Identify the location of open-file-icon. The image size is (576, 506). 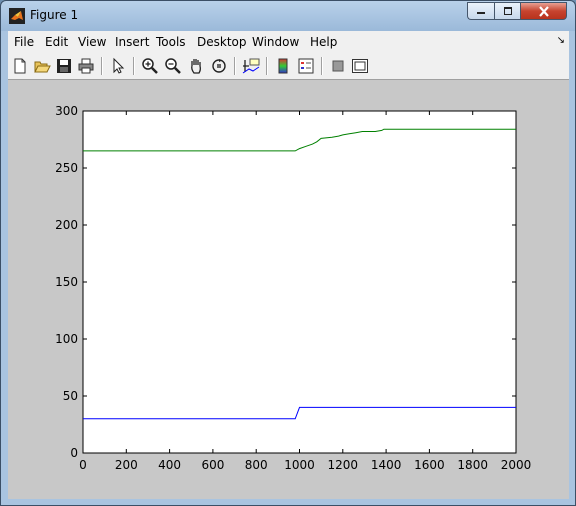
(42, 67).